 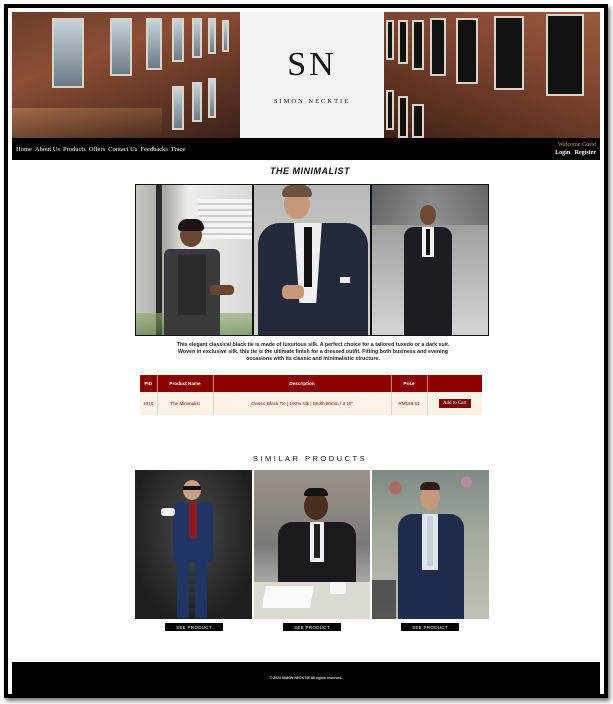 I want to click on see-product-button-1: SEE PRODUCT, so click(x=194, y=627).